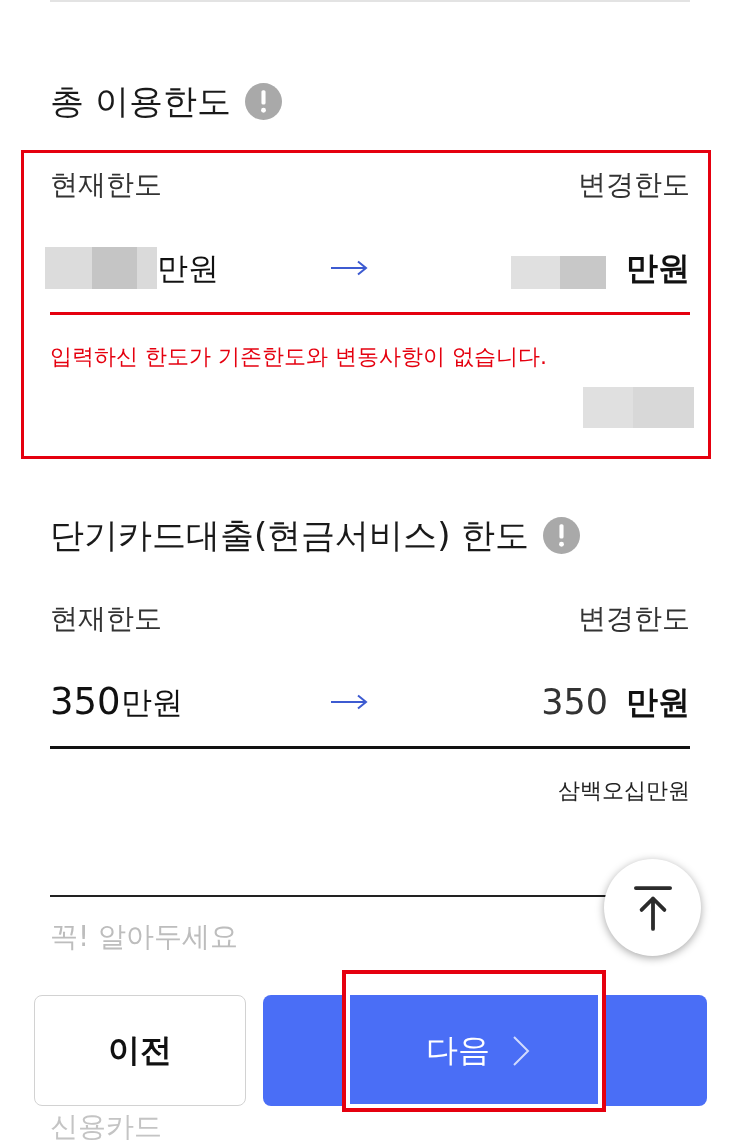 The width and height of the screenshot is (740, 1147). Describe the element at coordinates (290, 535) in the screenshot. I see `section-title: 단기카드대출(현금서비스) 한도` at that location.